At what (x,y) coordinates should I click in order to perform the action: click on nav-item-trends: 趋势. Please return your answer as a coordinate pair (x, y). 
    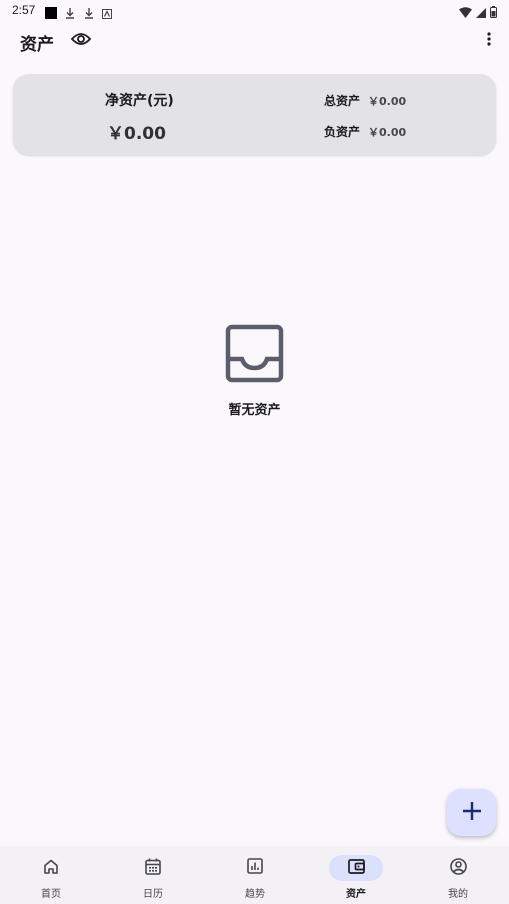
    Looking at the image, I should click on (255, 875).